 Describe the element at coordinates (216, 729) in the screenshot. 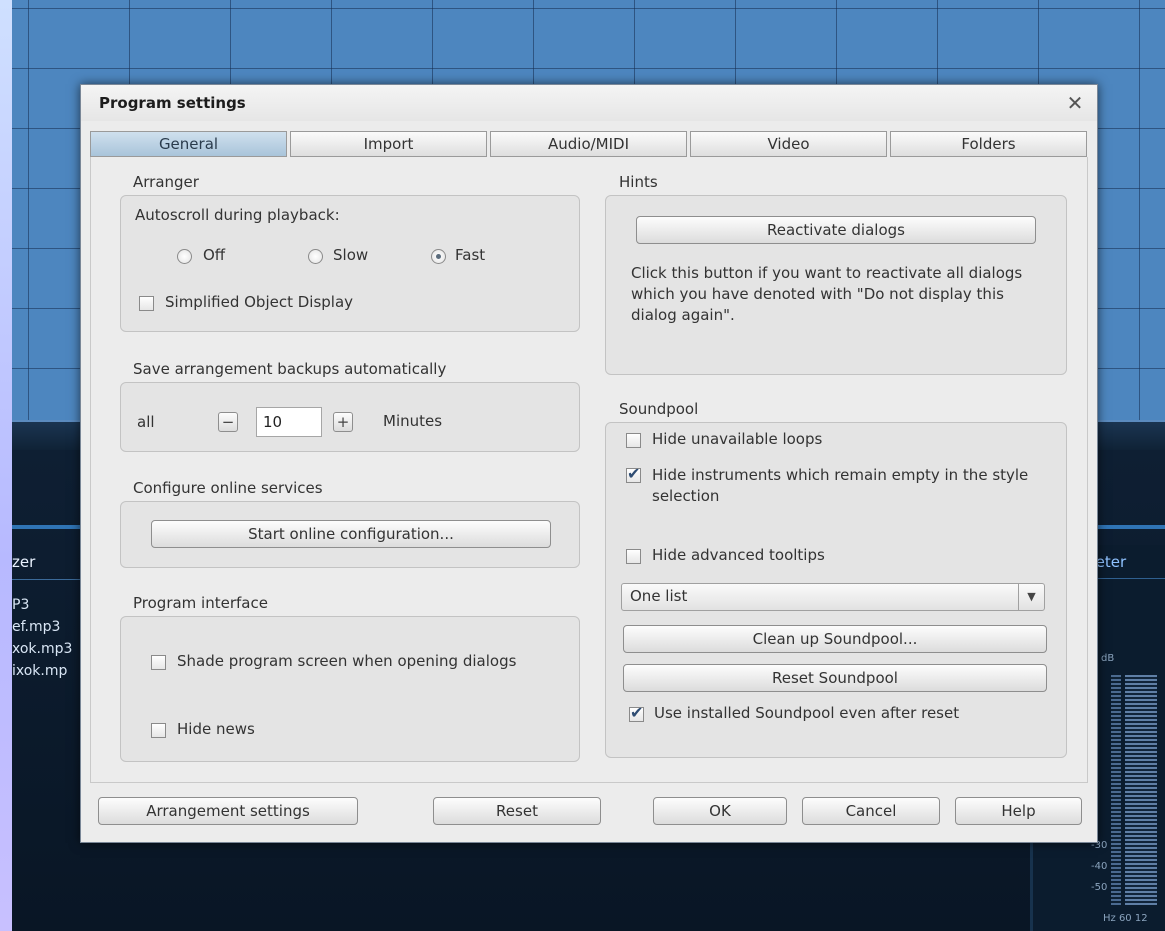

I see `hide-news-label: Hide news` at that location.